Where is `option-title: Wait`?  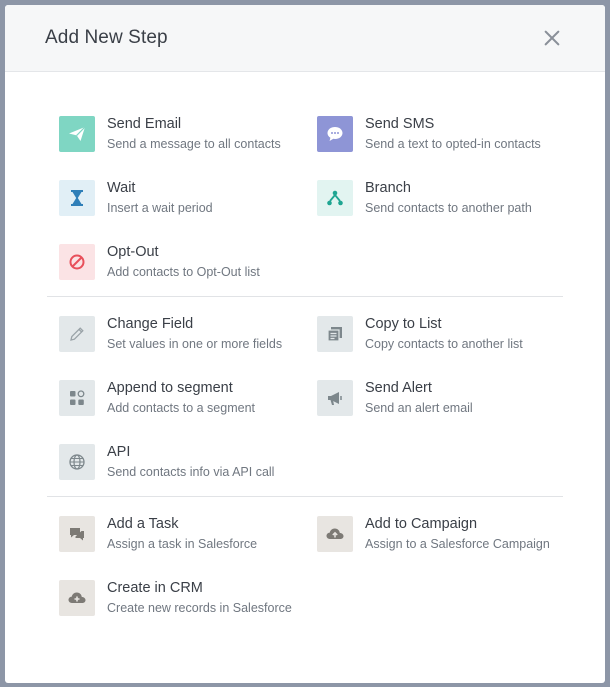
option-title: Wait is located at coordinates (121, 188).